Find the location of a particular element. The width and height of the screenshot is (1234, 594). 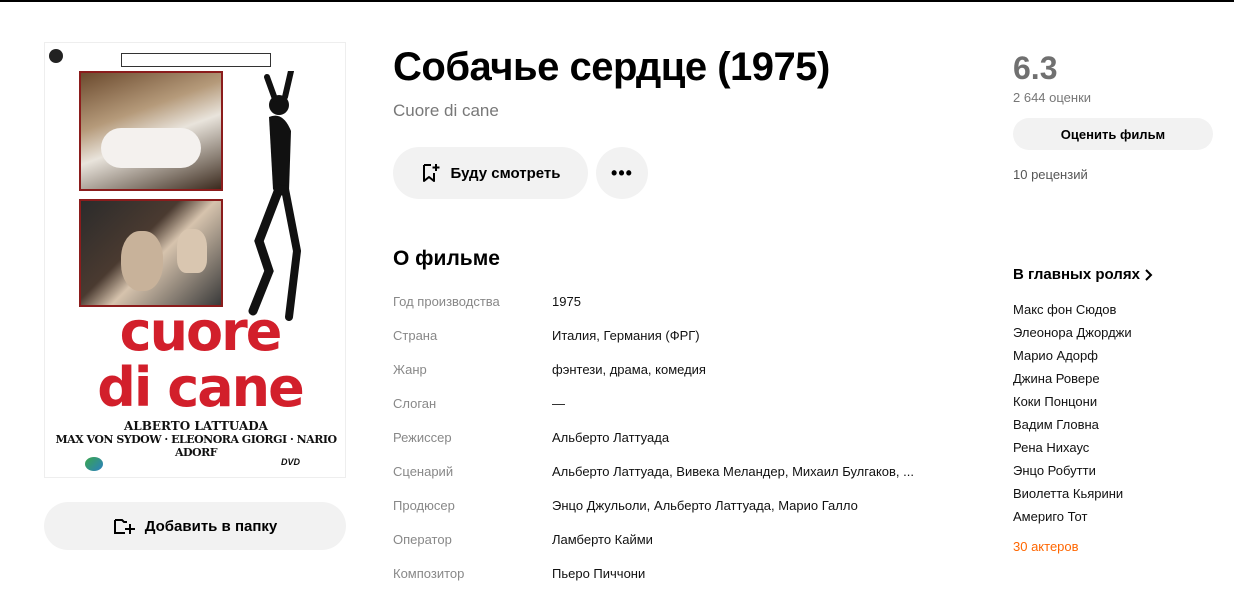

info-key: Жанр is located at coordinates (410, 369).